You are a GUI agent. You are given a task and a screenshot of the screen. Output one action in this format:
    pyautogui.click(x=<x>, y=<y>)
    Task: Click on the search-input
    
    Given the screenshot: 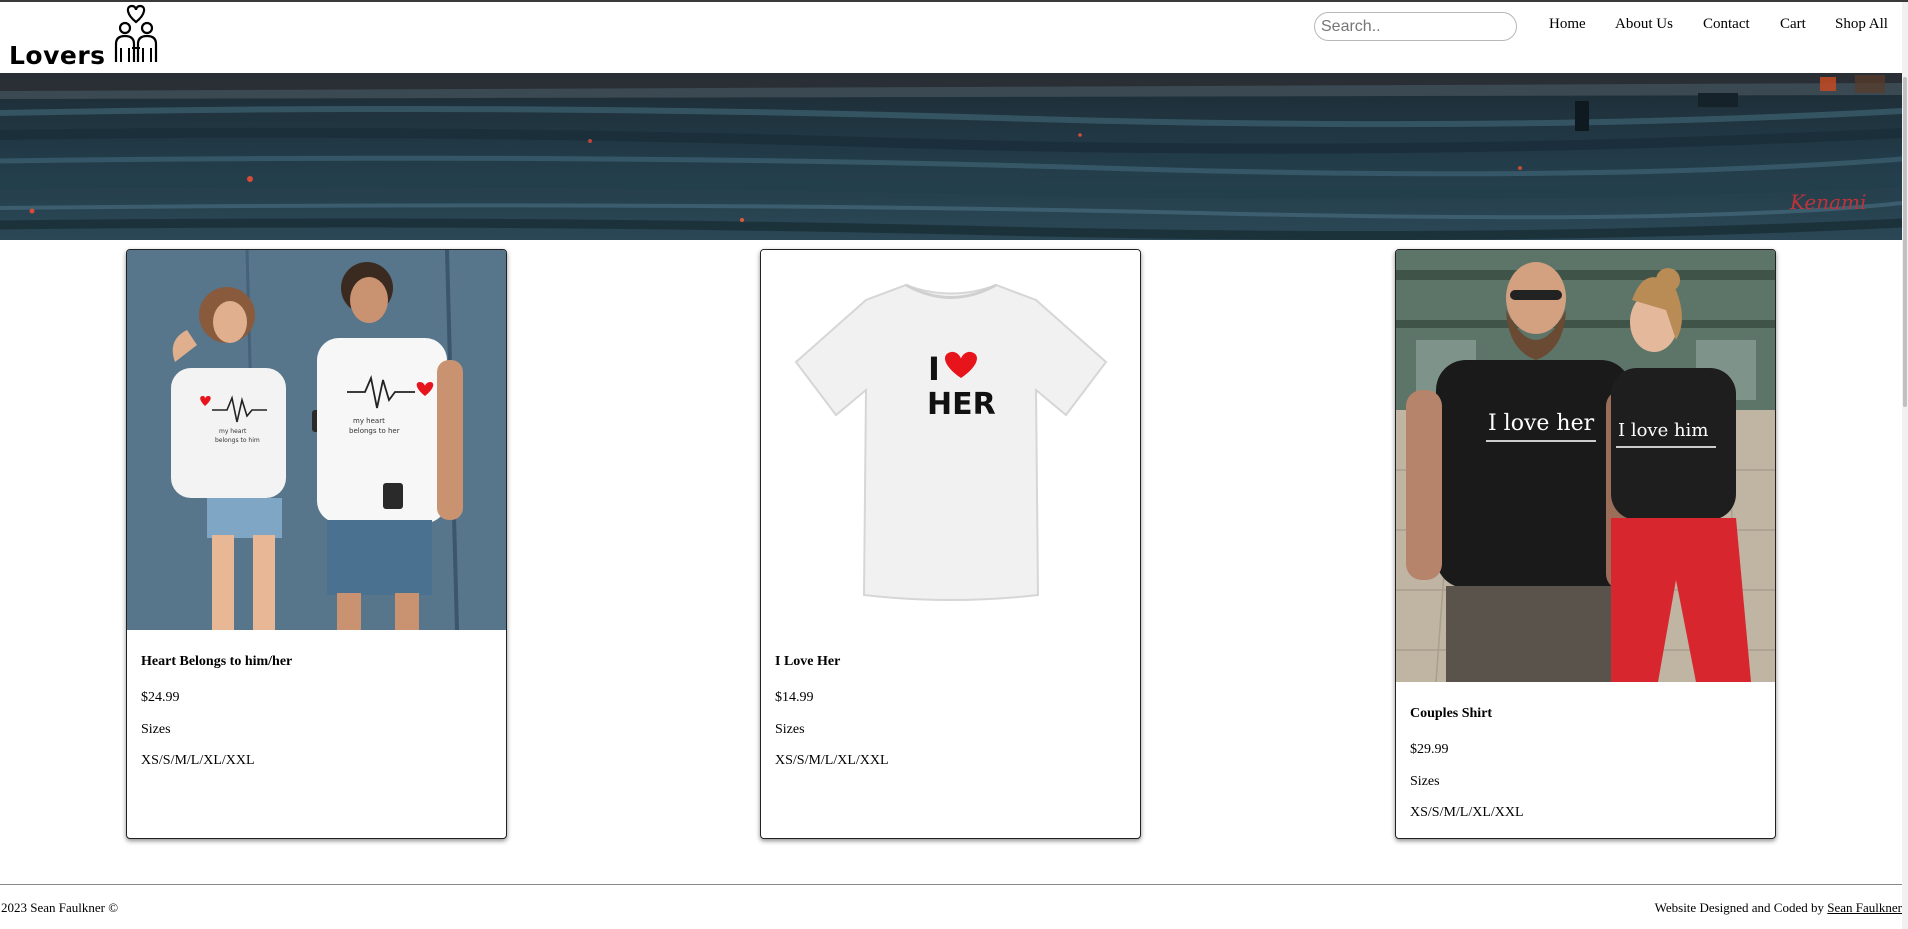 What is the action you would take?
    pyautogui.click(x=1415, y=26)
    